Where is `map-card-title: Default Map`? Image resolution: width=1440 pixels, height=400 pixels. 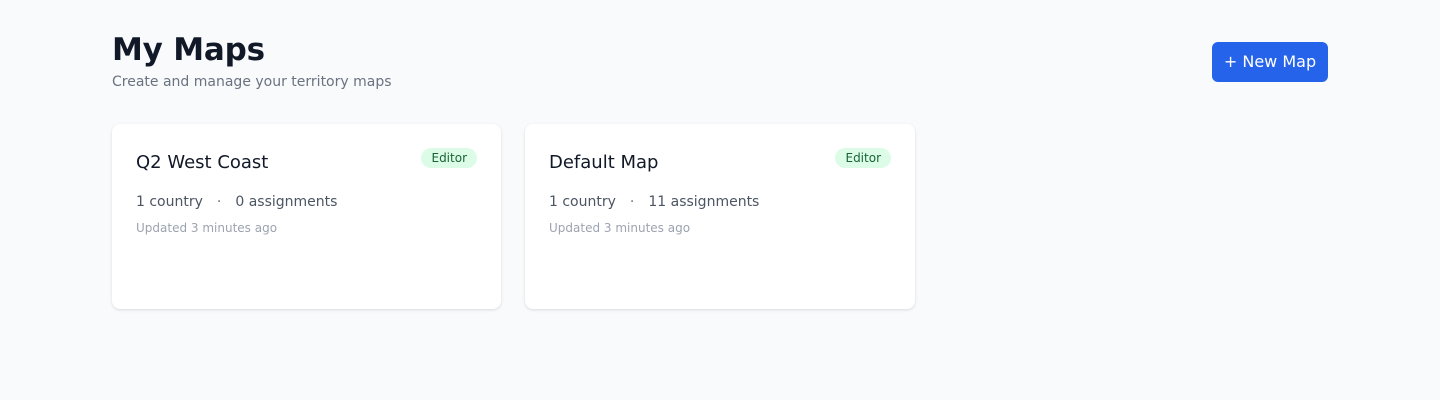 map-card-title: Default Map is located at coordinates (603, 163).